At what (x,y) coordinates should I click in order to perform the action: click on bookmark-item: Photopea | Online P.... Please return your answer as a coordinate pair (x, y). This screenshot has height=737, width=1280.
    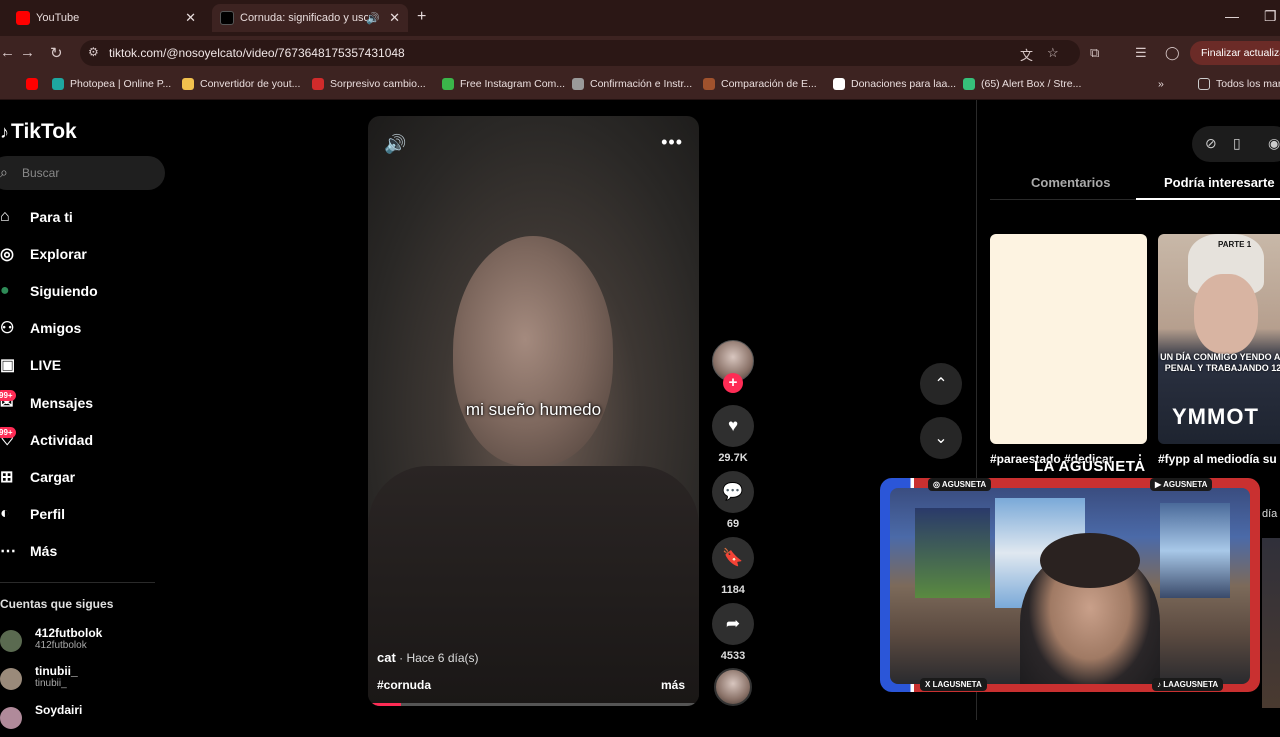
    Looking at the image, I should click on (111, 84).